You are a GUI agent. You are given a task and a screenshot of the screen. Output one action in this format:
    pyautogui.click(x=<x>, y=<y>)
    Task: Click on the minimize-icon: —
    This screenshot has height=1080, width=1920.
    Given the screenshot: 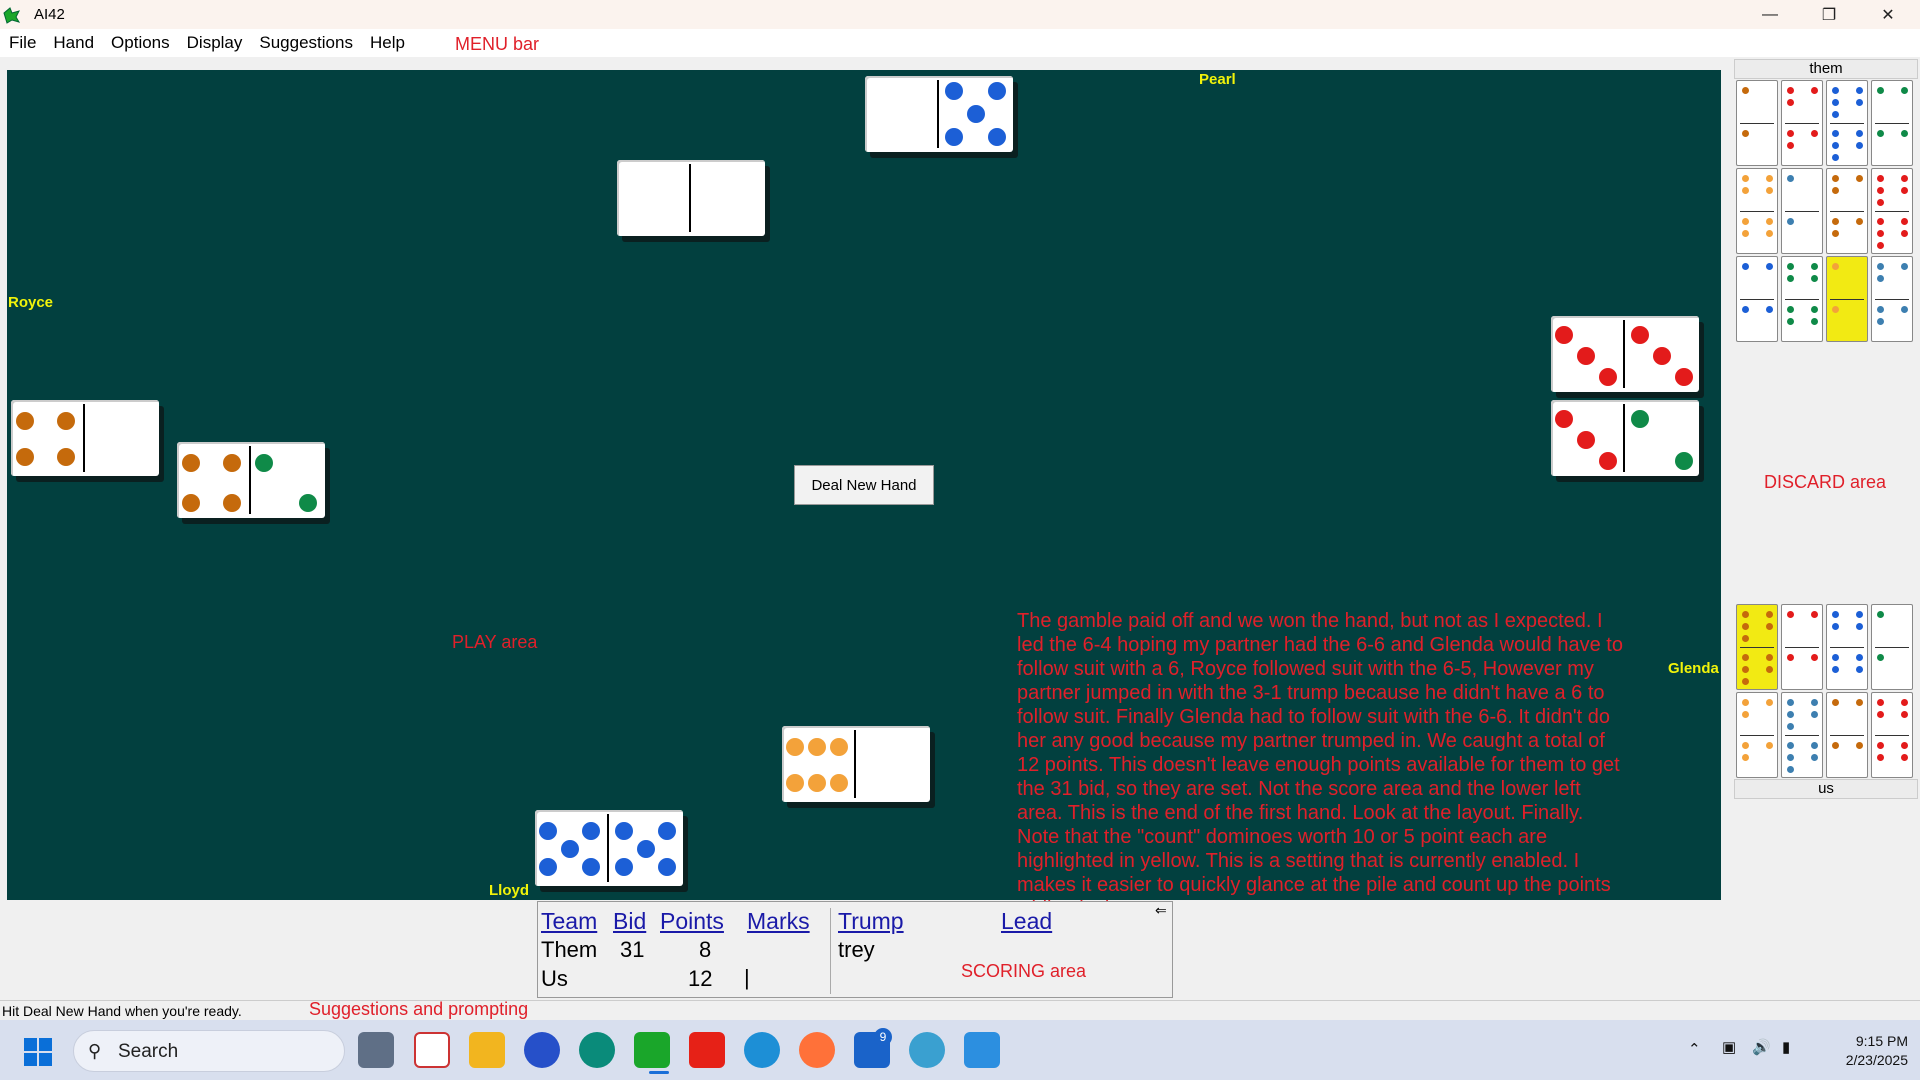 What is the action you would take?
    pyautogui.click(x=1770, y=14)
    